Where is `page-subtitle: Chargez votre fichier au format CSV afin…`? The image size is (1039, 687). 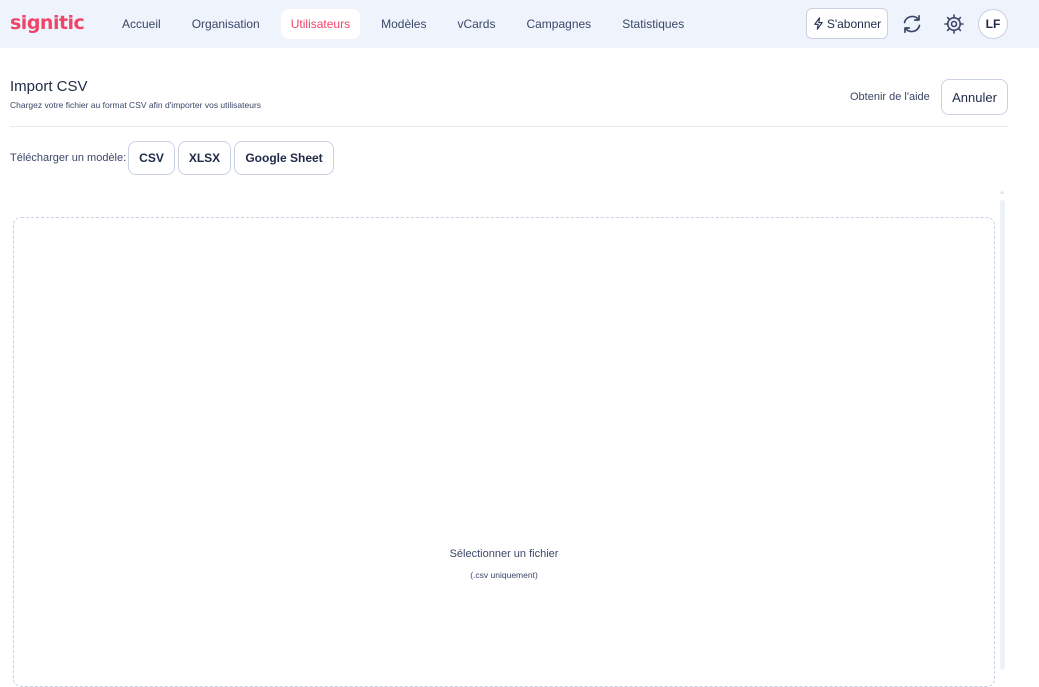 page-subtitle: Chargez votre fichier au format CSV afin… is located at coordinates (136, 105).